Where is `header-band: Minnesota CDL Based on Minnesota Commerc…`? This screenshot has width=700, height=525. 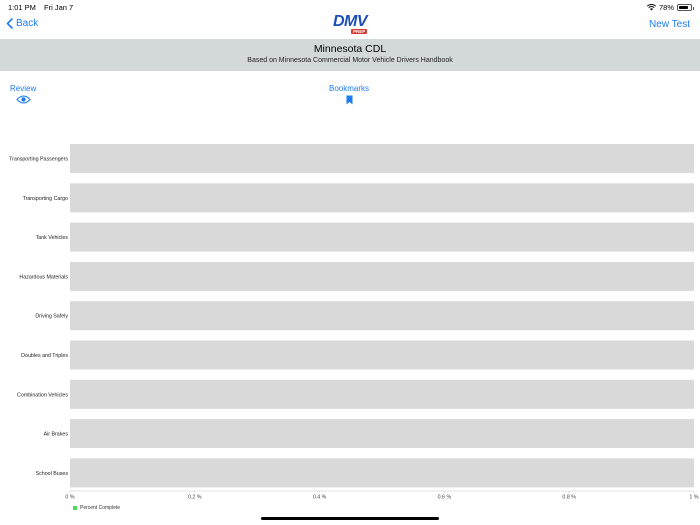
header-band: Minnesota CDL Based on Minnesota Commerc… is located at coordinates (350, 55).